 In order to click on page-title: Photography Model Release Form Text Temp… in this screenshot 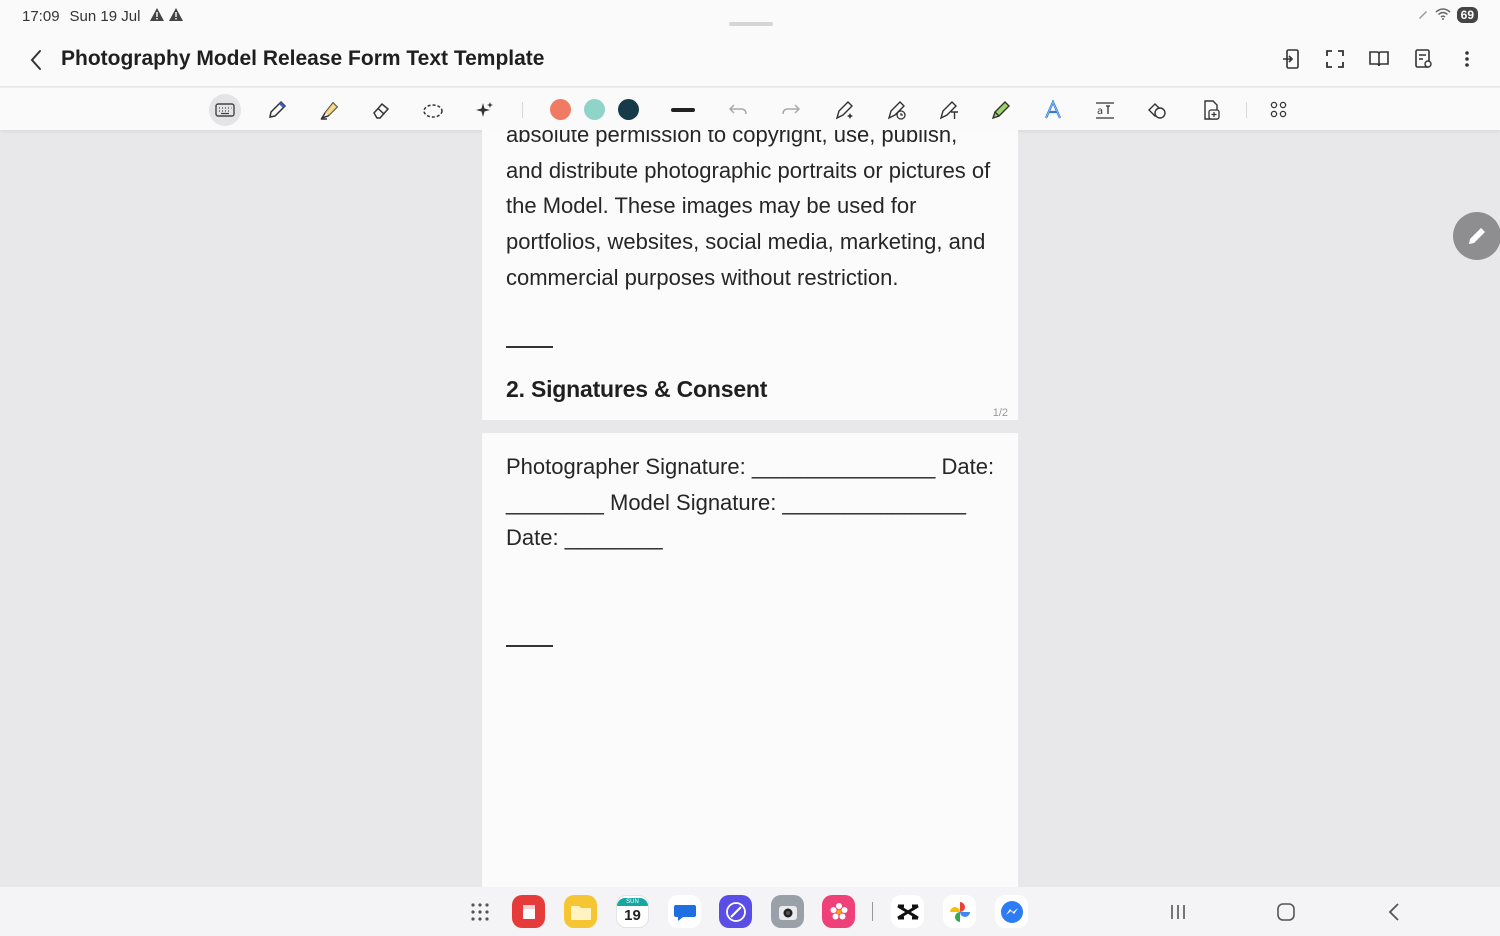, I will do `click(303, 58)`.